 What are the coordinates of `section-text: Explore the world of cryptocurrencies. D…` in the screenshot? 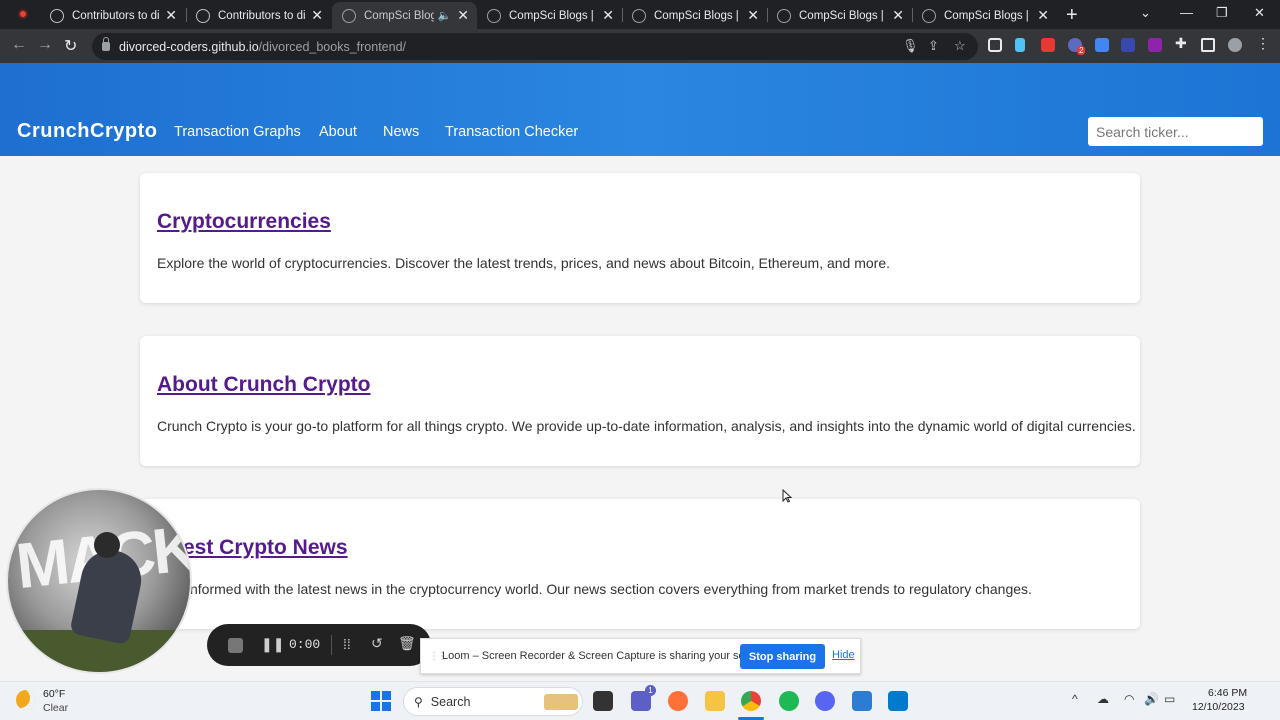 It's located at (524, 263).